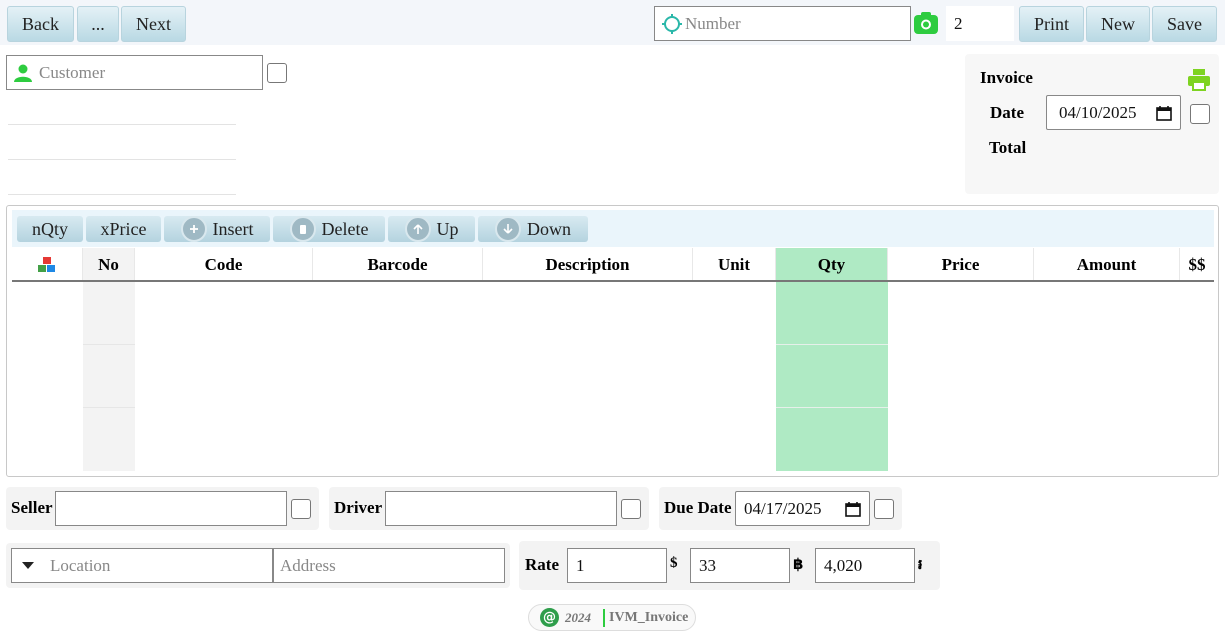  What do you see at coordinates (631, 509) in the screenshot?
I see `driver-checkbox` at bounding box center [631, 509].